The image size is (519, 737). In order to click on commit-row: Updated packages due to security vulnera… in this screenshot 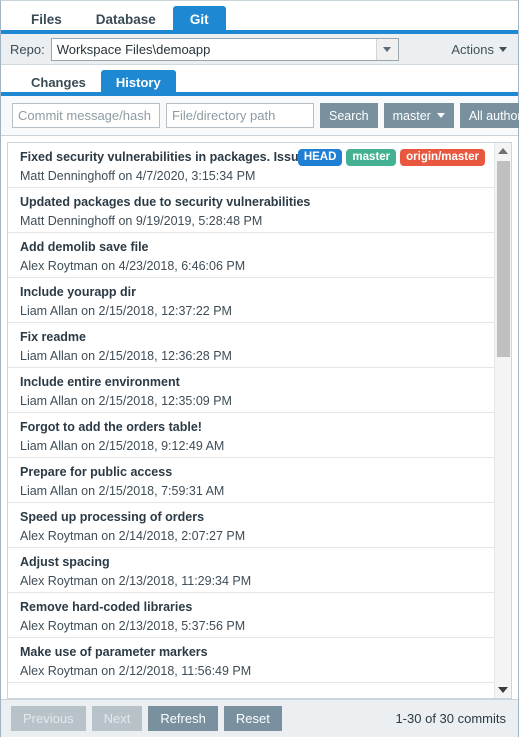, I will do `click(251, 210)`.